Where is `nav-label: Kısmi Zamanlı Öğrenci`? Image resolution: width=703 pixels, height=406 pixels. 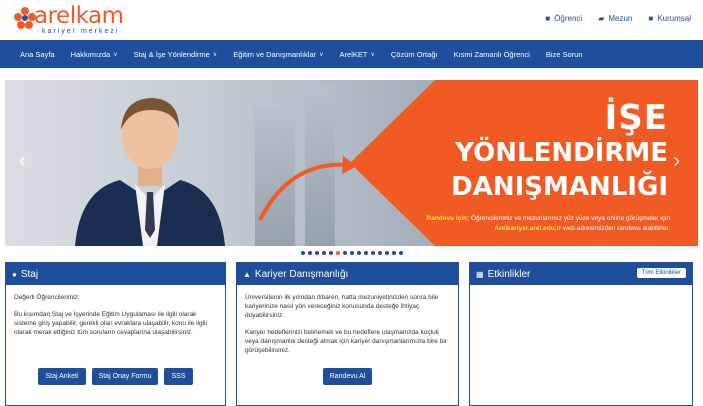
nav-label: Kısmi Zamanlı Öğrenci is located at coordinates (491, 54).